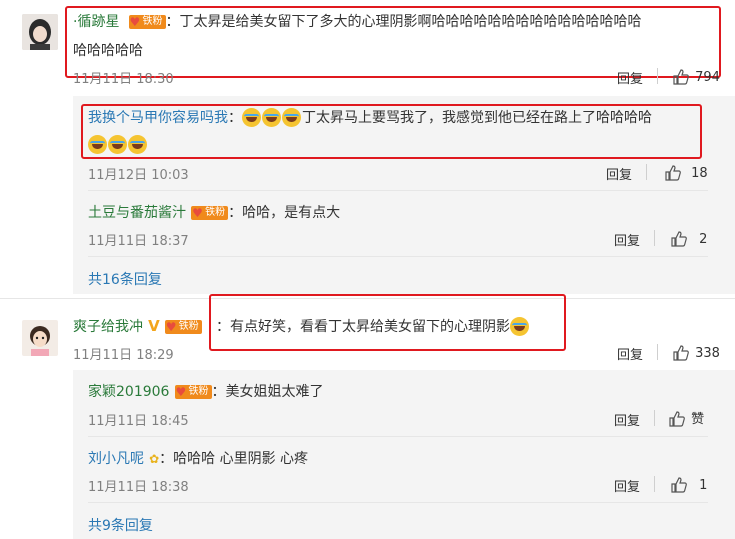 The height and width of the screenshot is (539, 735). What do you see at coordinates (267, 392) in the screenshot?
I see `reply-text: ：美女姐姐太难了` at bounding box center [267, 392].